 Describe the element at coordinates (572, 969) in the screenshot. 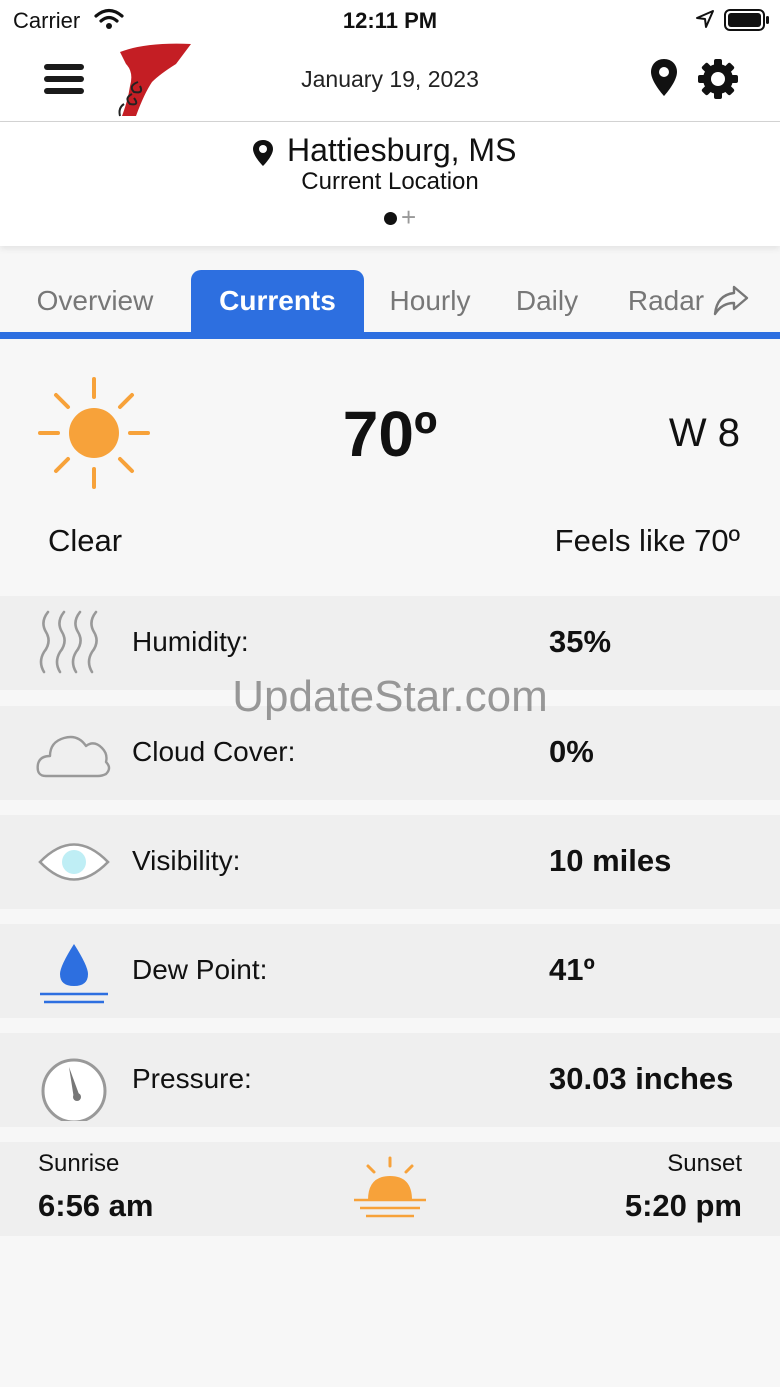

I see `dew-point-value: 41º` at that location.